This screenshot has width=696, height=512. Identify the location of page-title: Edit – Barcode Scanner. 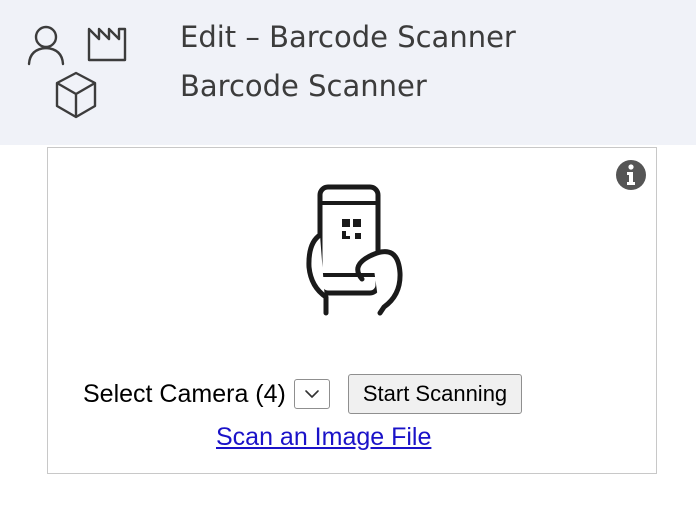
(348, 37).